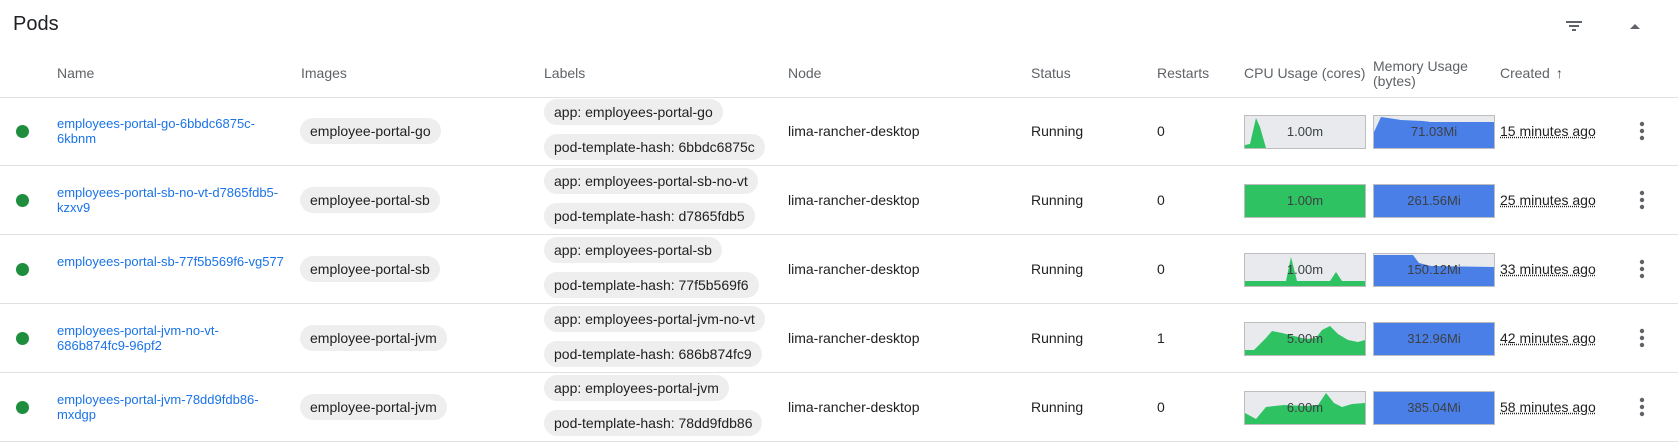  I want to click on label-chip-hash: pod-template-hash: 686b874fc9, so click(653, 354).